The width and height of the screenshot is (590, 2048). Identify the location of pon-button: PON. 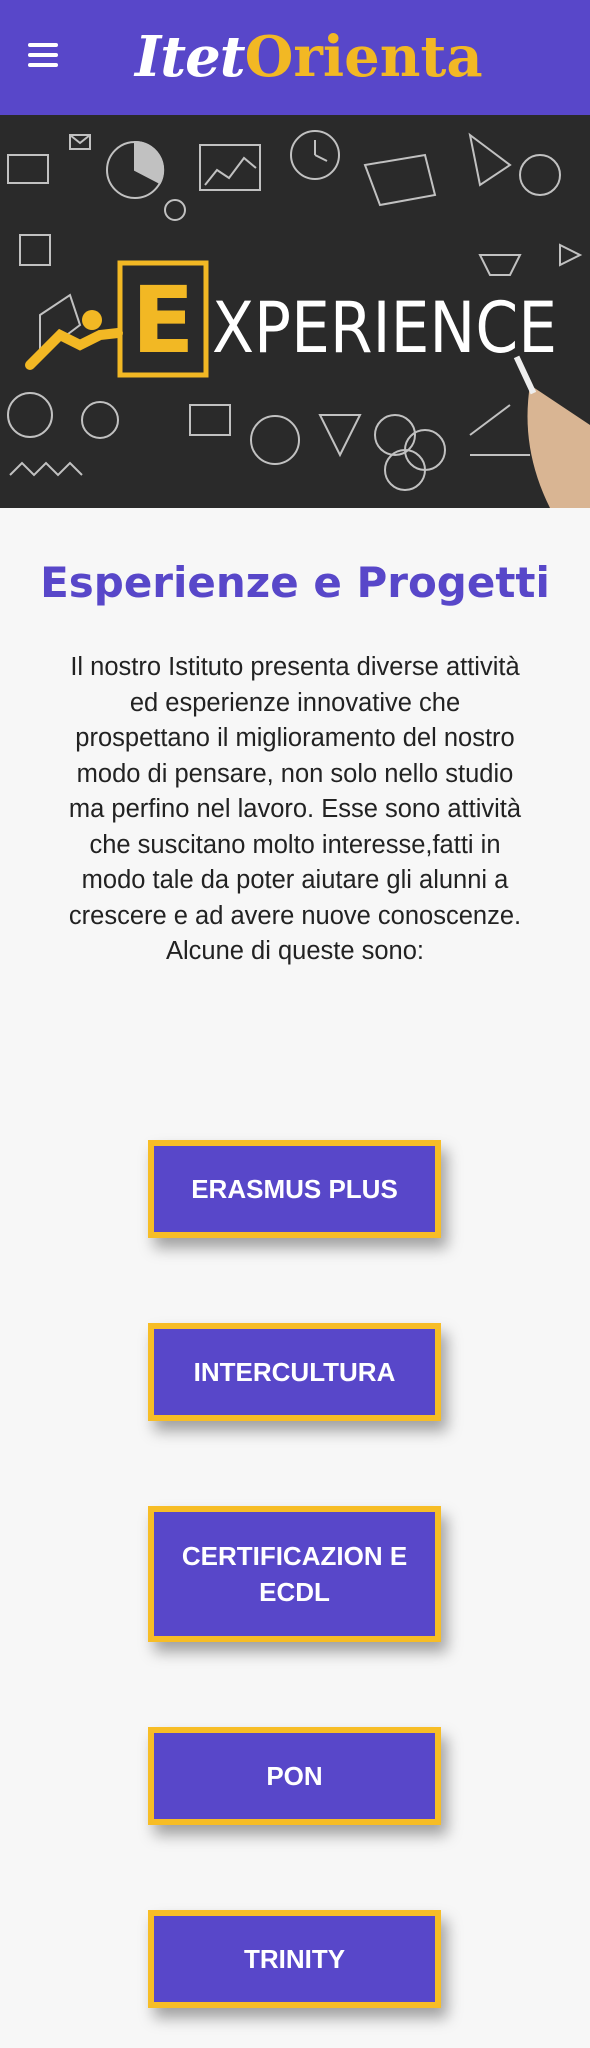
(294, 1776).